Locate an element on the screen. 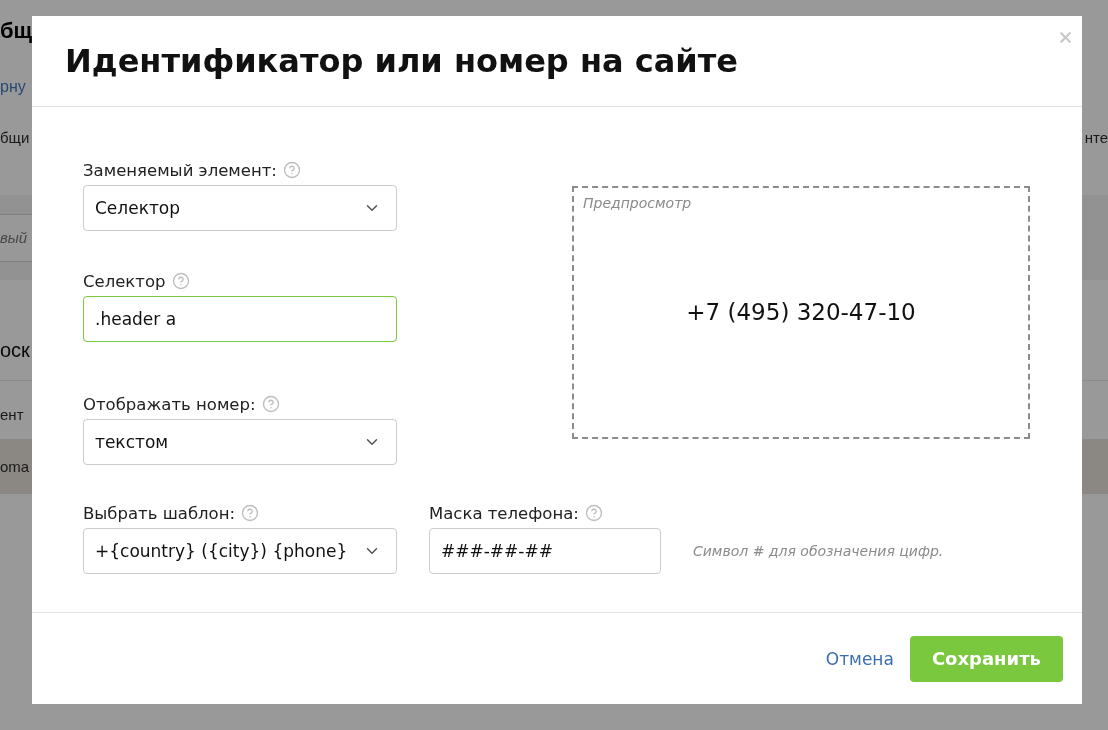  field-label: Выбрать шаблон: is located at coordinates (159, 513).